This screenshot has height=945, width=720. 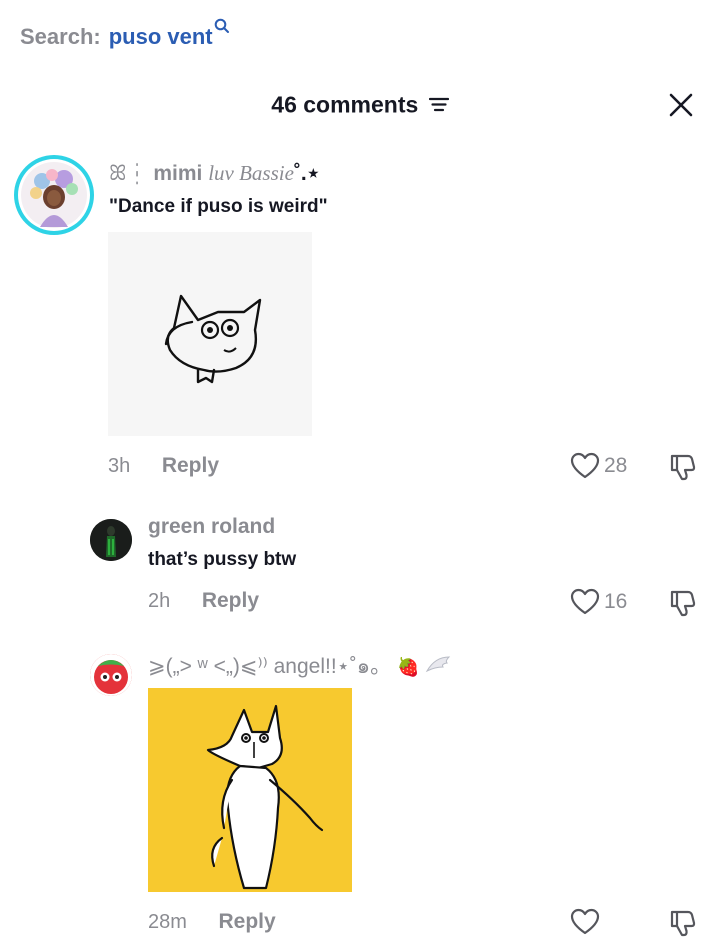 I want to click on like-button: 16, so click(x=598, y=602).